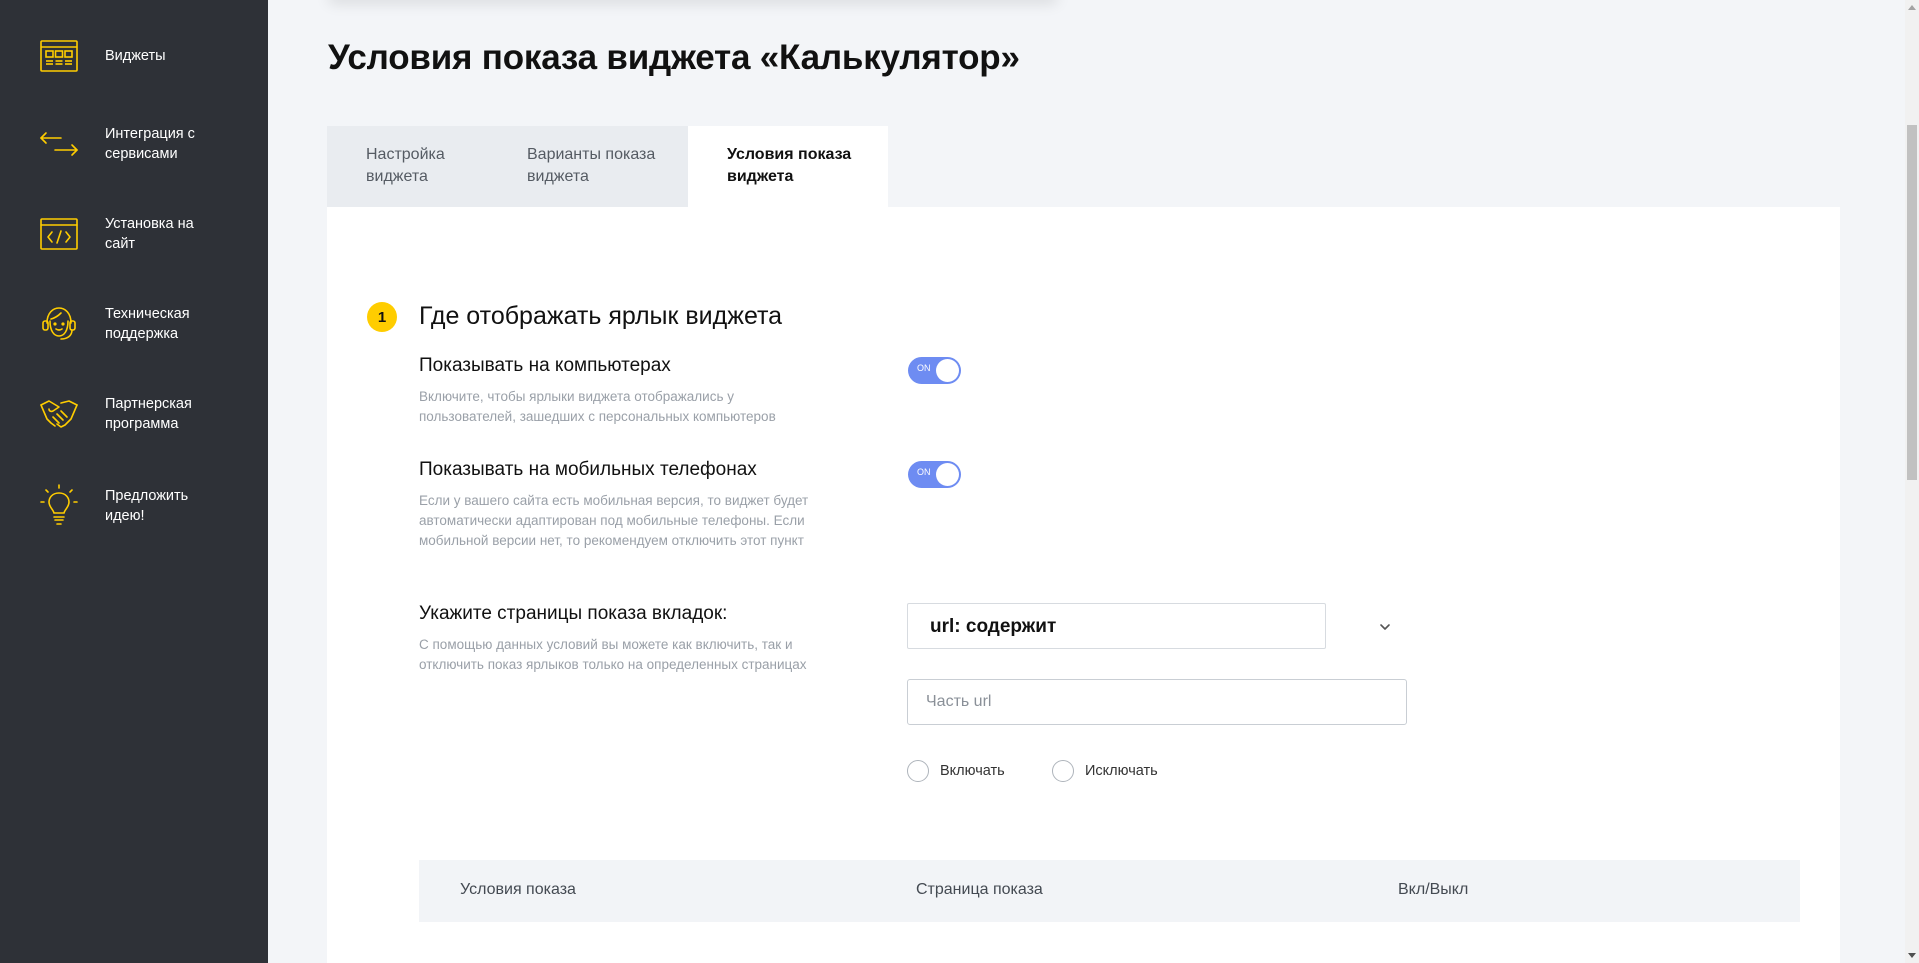 The width and height of the screenshot is (1919, 963). I want to click on column-header-conditions: Условия показа, so click(518, 889).